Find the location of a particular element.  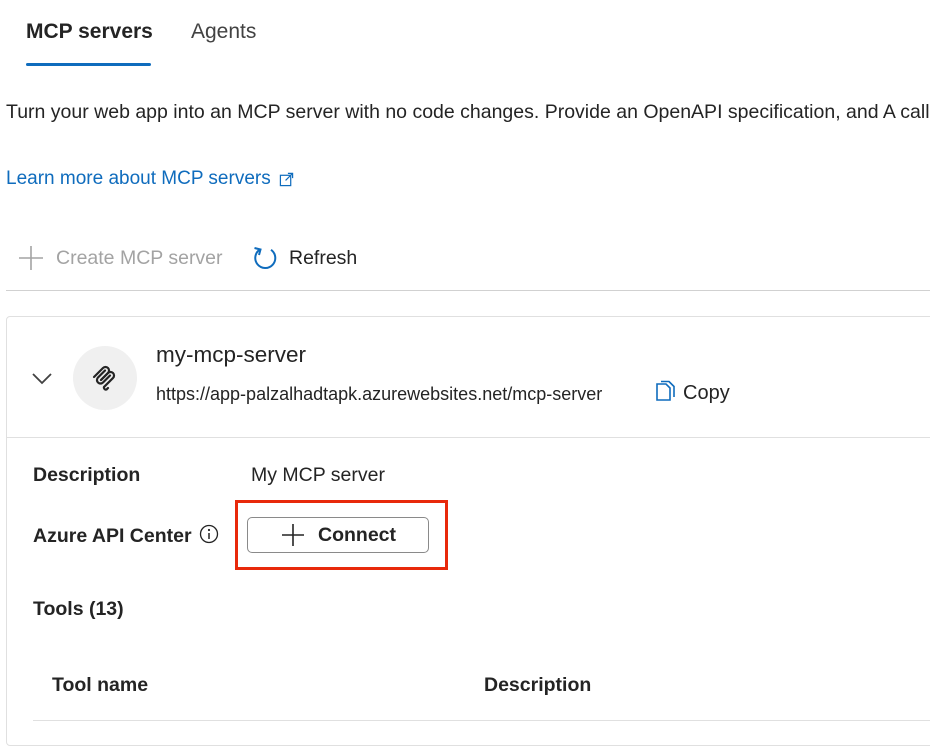

create-mcp-server-label: Create MCP server is located at coordinates (139, 257).